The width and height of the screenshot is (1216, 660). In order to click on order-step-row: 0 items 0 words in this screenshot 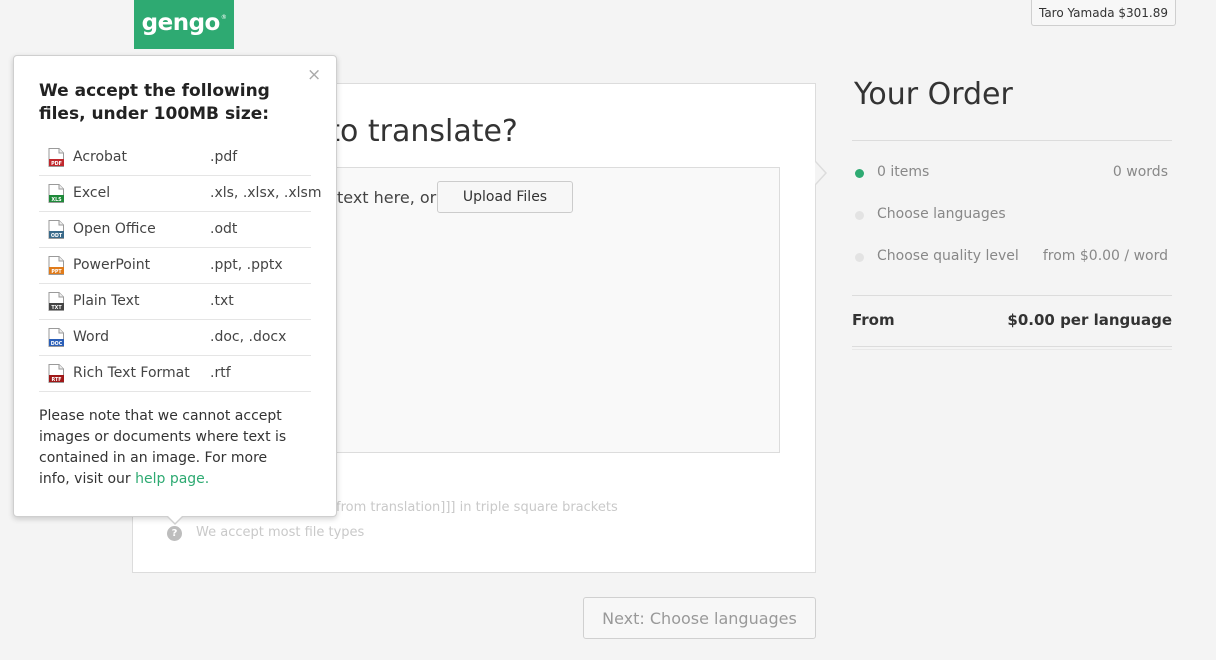, I will do `click(1012, 174)`.